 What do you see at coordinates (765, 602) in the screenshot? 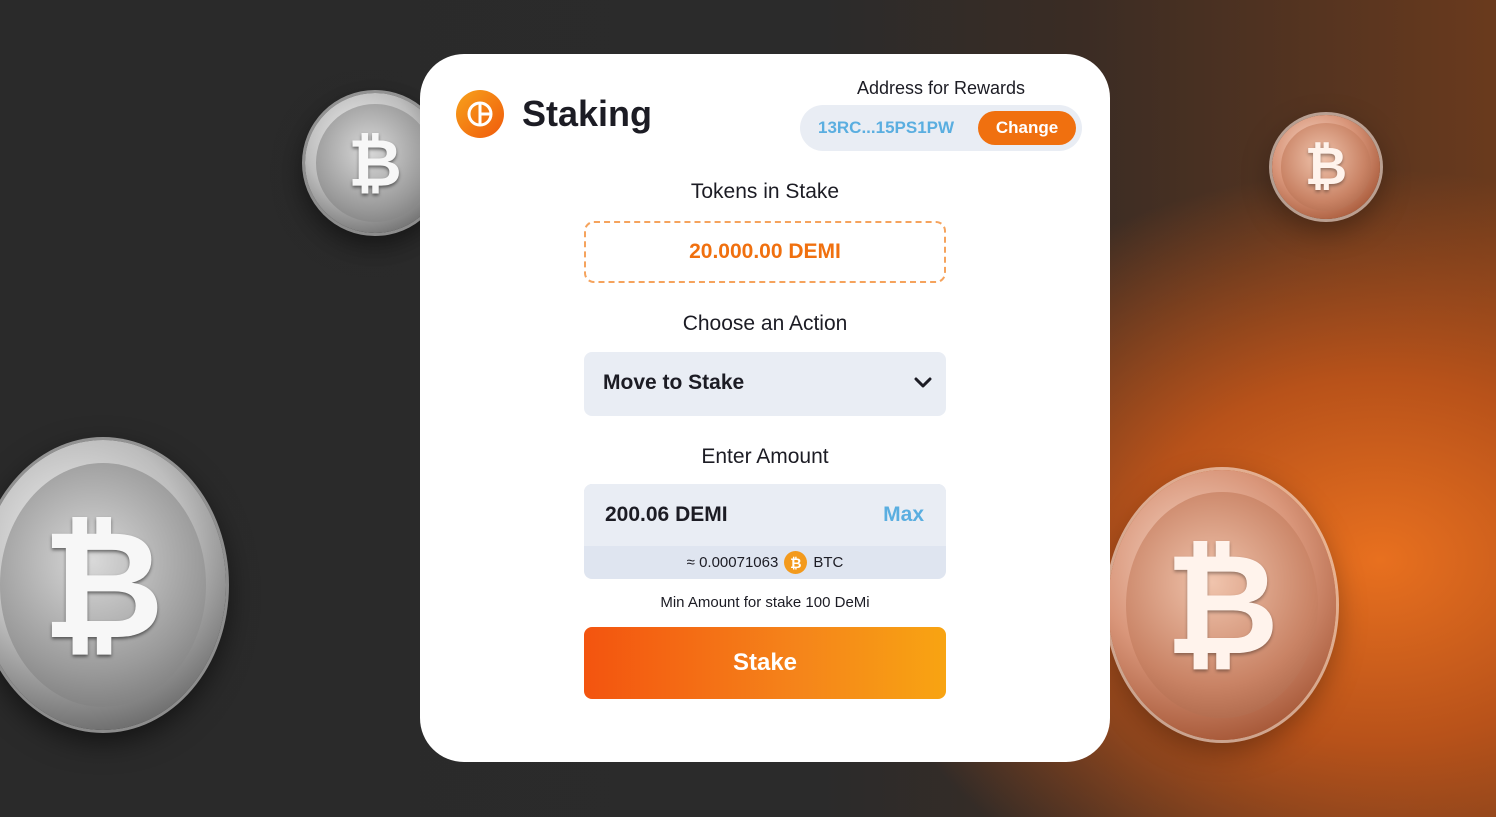
I see `min-amount-note: Min Amount for stake 100 DeMi` at bounding box center [765, 602].